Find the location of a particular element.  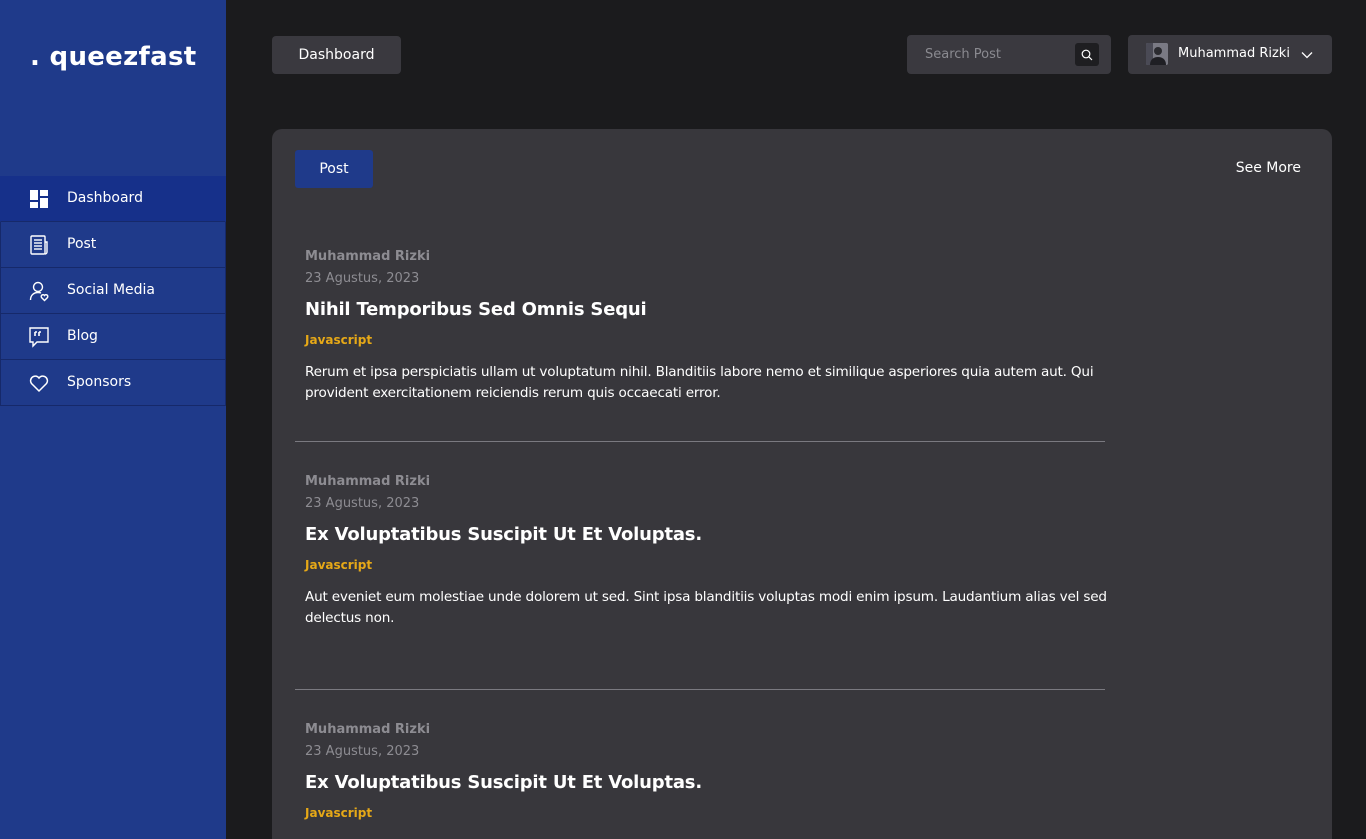

avatar is located at coordinates (1157, 54).